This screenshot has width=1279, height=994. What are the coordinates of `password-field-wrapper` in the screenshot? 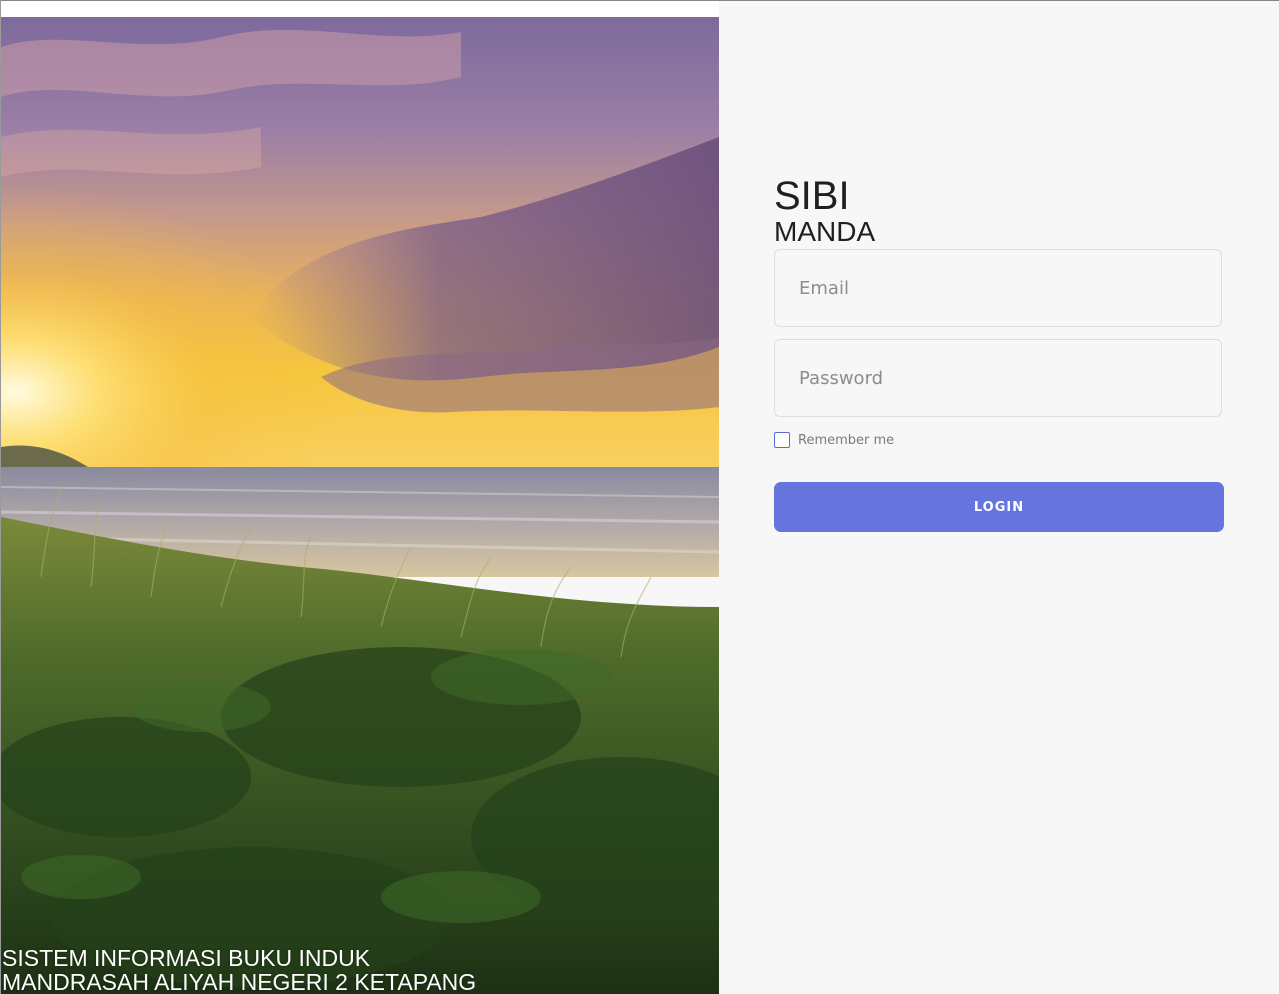 It's located at (998, 378).